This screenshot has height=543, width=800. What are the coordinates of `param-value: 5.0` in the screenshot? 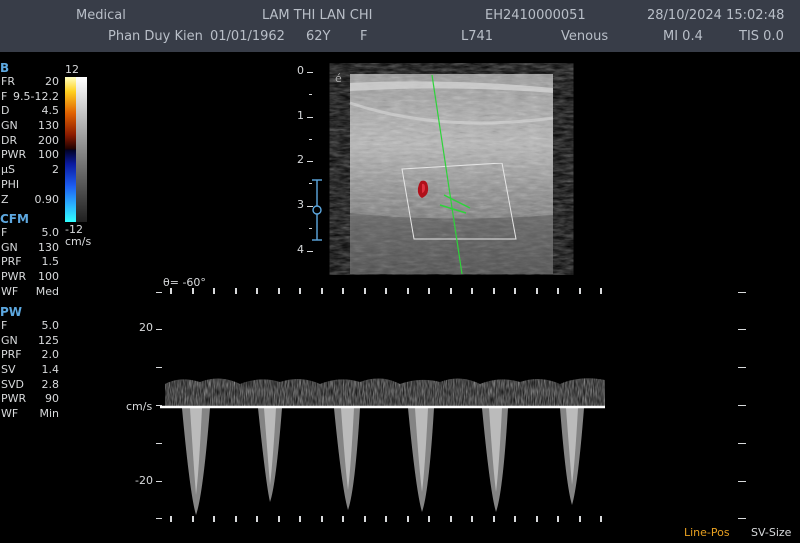 It's located at (50, 232).